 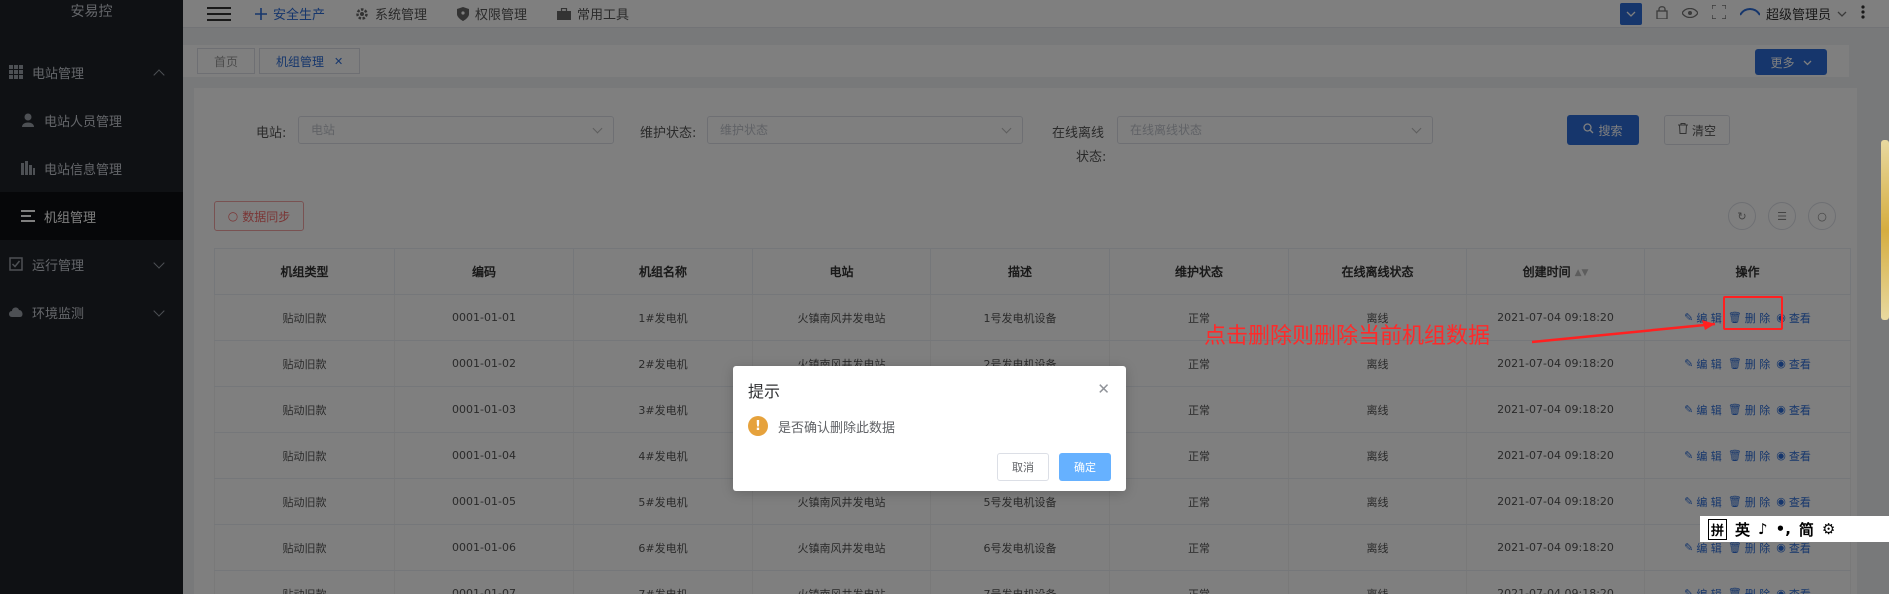 What do you see at coordinates (1828, 529) in the screenshot?
I see `ime-settings-icon: ⚙` at bounding box center [1828, 529].